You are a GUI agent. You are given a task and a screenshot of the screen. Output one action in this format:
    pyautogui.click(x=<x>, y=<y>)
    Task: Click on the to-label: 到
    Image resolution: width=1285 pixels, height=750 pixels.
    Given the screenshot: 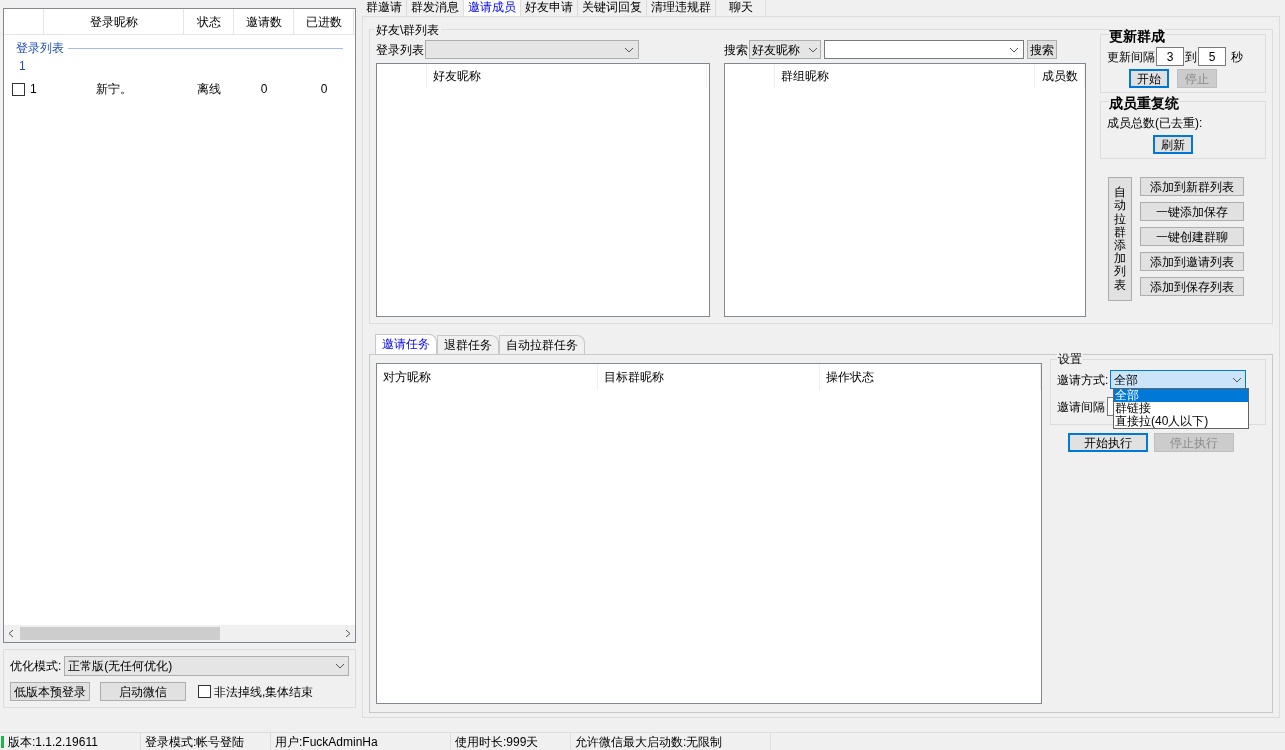 What is the action you would take?
    pyautogui.click(x=1191, y=57)
    